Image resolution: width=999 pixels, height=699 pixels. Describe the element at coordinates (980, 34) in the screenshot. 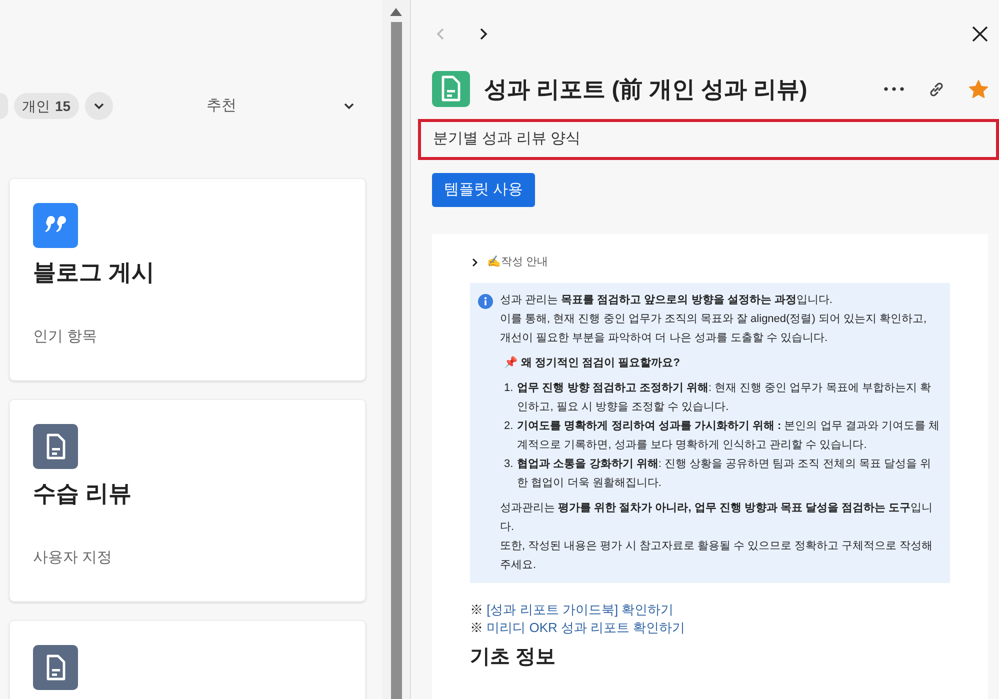

I see `close-icon` at that location.